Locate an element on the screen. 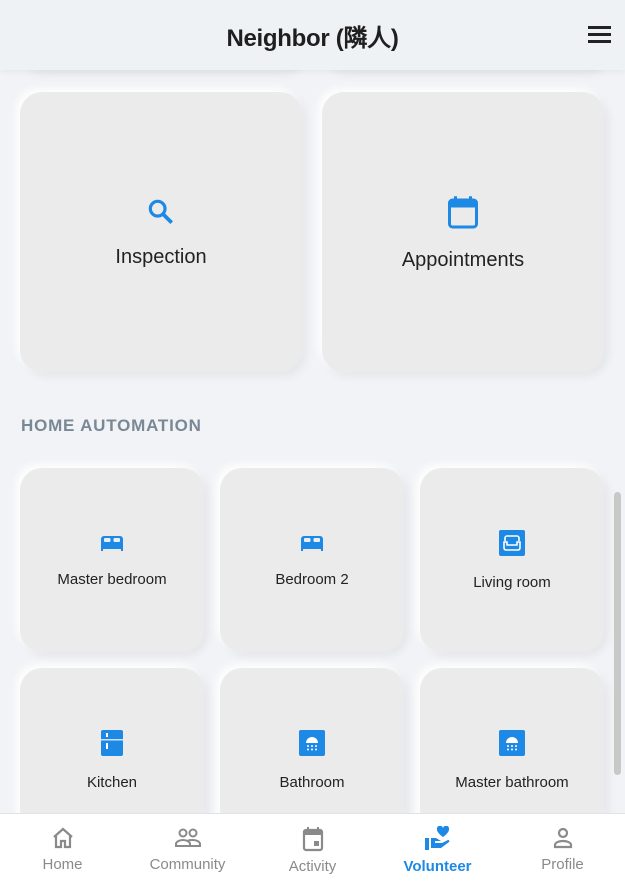 The width and height of the screenshot is (625, 883). room-label: Master bathroom is located at coordinates (512, 782).